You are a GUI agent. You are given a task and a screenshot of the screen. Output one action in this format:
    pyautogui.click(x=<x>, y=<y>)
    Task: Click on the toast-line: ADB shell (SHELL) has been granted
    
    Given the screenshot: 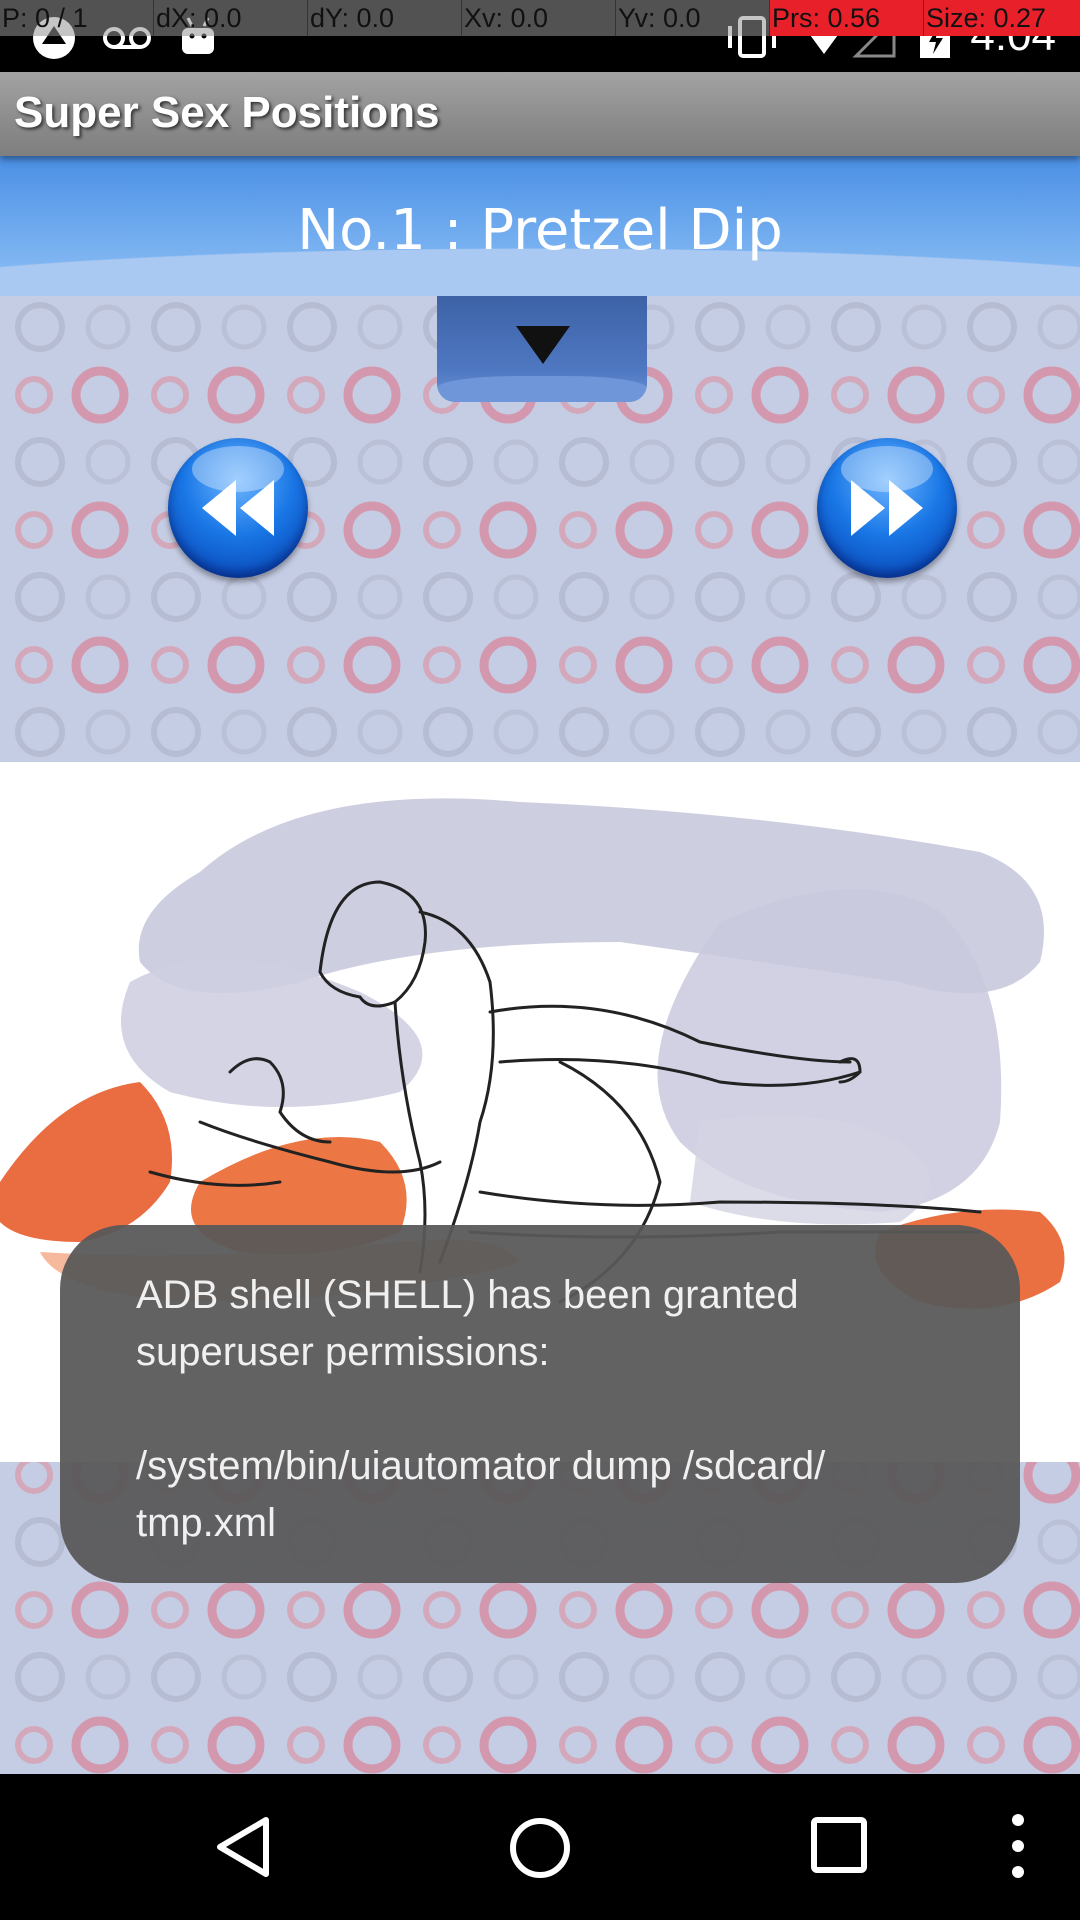 What is the action you would take?
    pyautogui.click(x=467, y=1295)
    